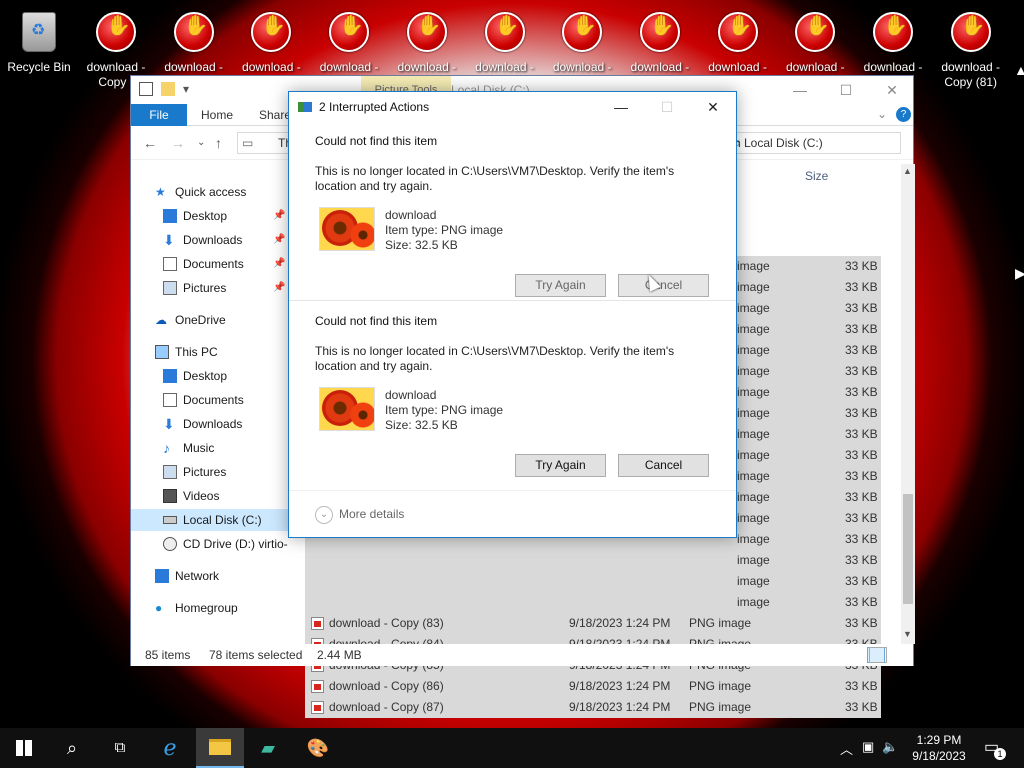  I want to click on nav-homegroup: ● Homegroup, so click(217, 608).